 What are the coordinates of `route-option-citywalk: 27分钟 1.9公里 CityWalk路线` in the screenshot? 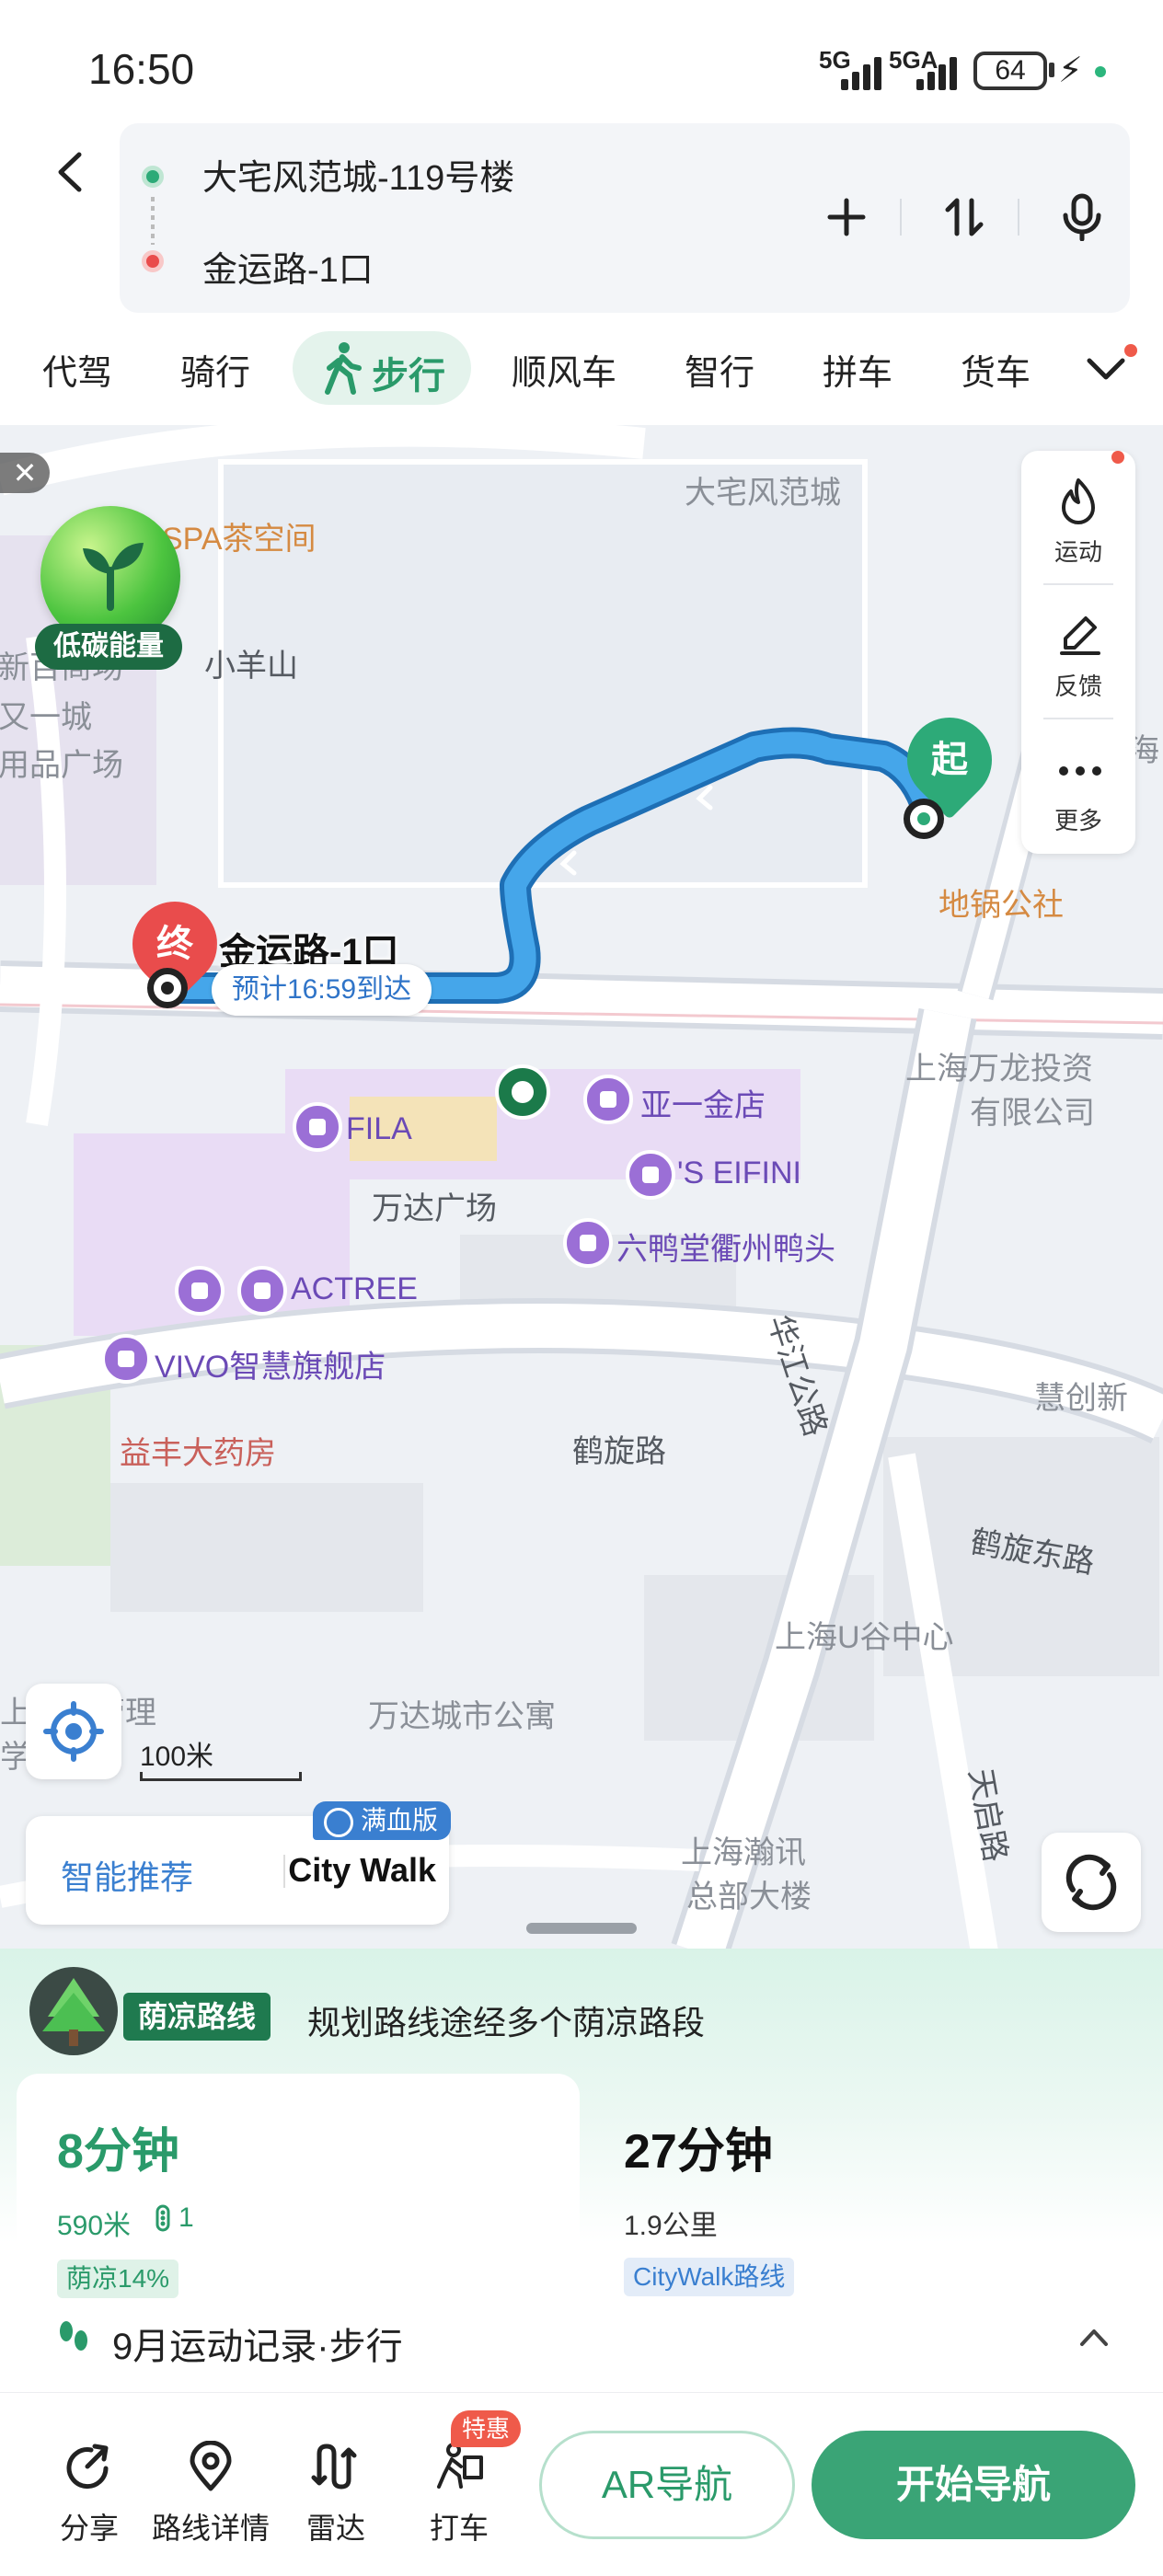 It's located at (868, 2229).